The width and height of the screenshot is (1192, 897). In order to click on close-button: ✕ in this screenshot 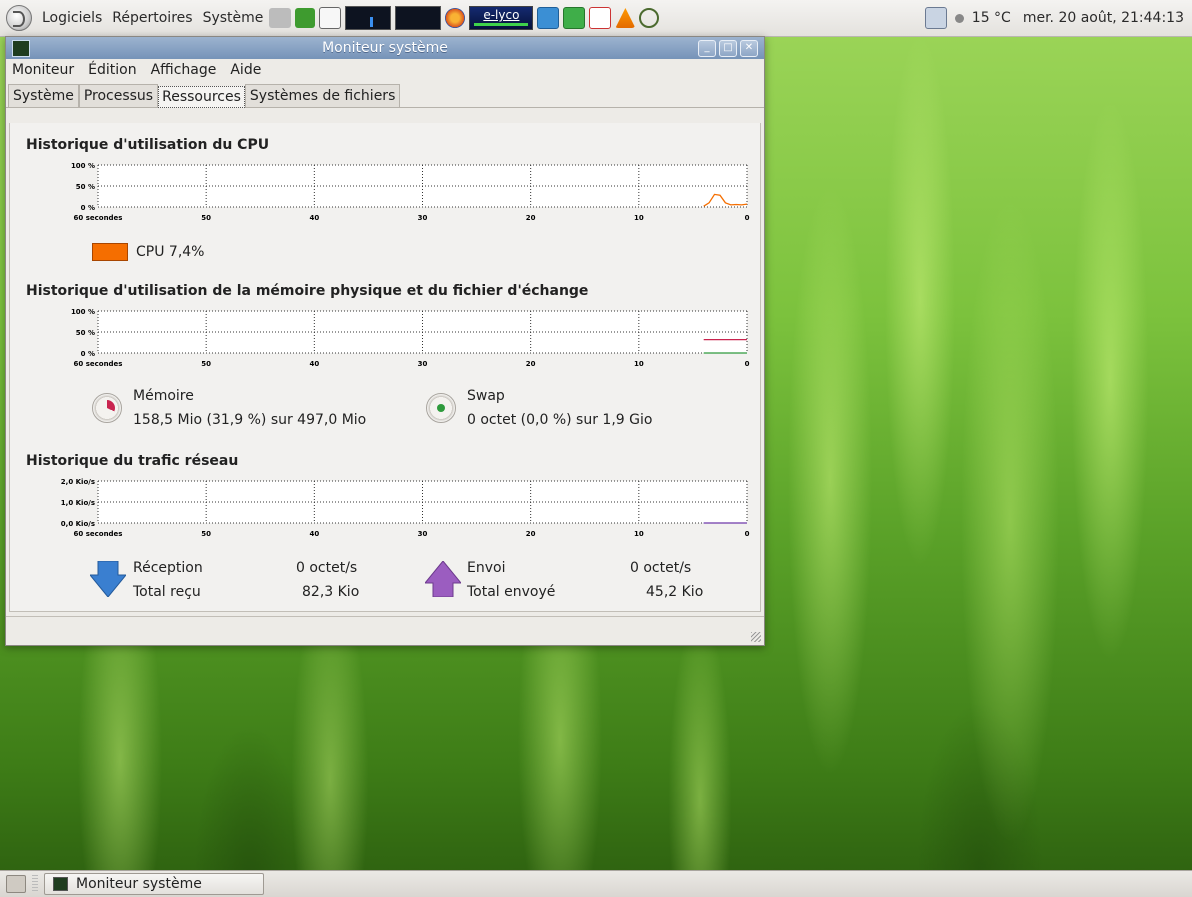, I will do `click(749, 48)`.